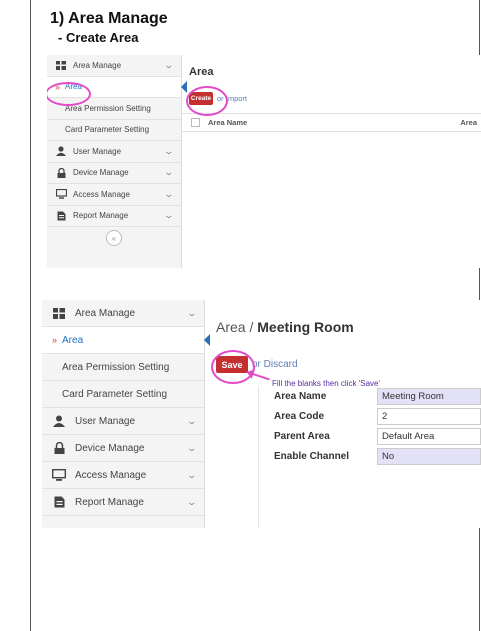 This screenshot has width=481, height=631. What do you see at coordinates (236, 327) in the screenshot?
I see `breadcrumb-area: Area /` at bounding box center [236, 327].